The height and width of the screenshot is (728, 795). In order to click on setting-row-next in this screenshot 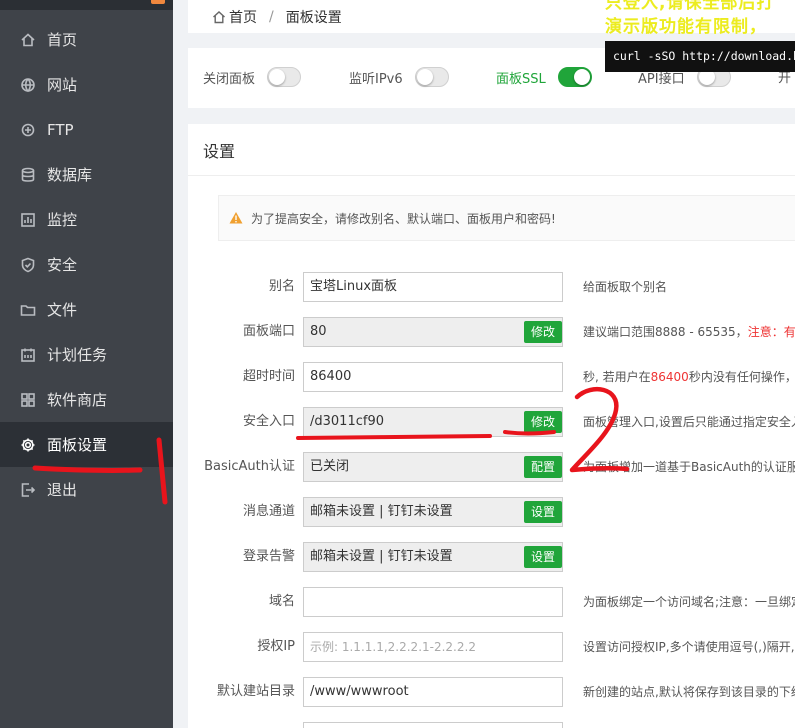, I will do `click(491, 725)`.